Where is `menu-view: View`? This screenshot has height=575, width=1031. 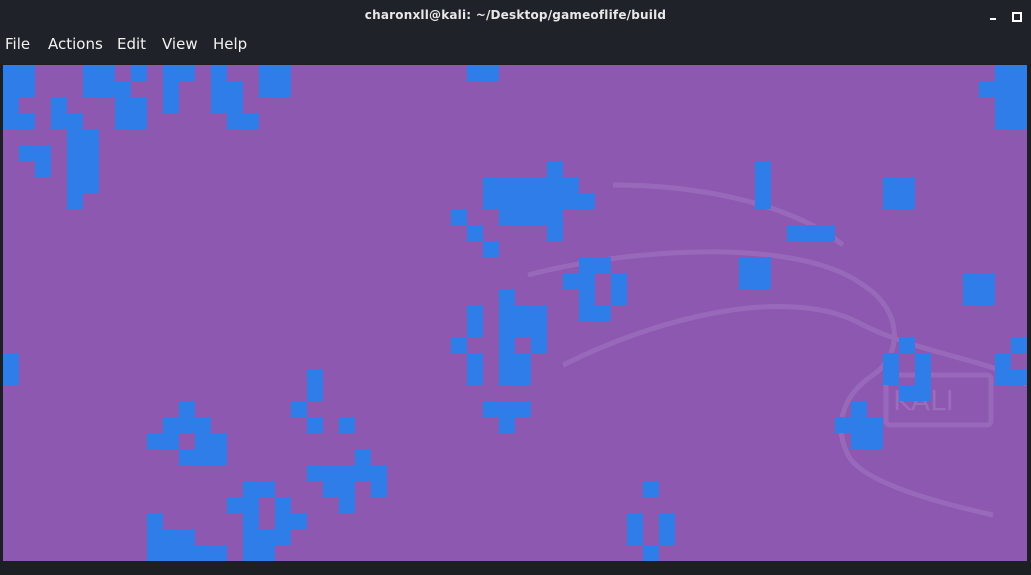
menu-view: View is located at coordinates (180, 44).